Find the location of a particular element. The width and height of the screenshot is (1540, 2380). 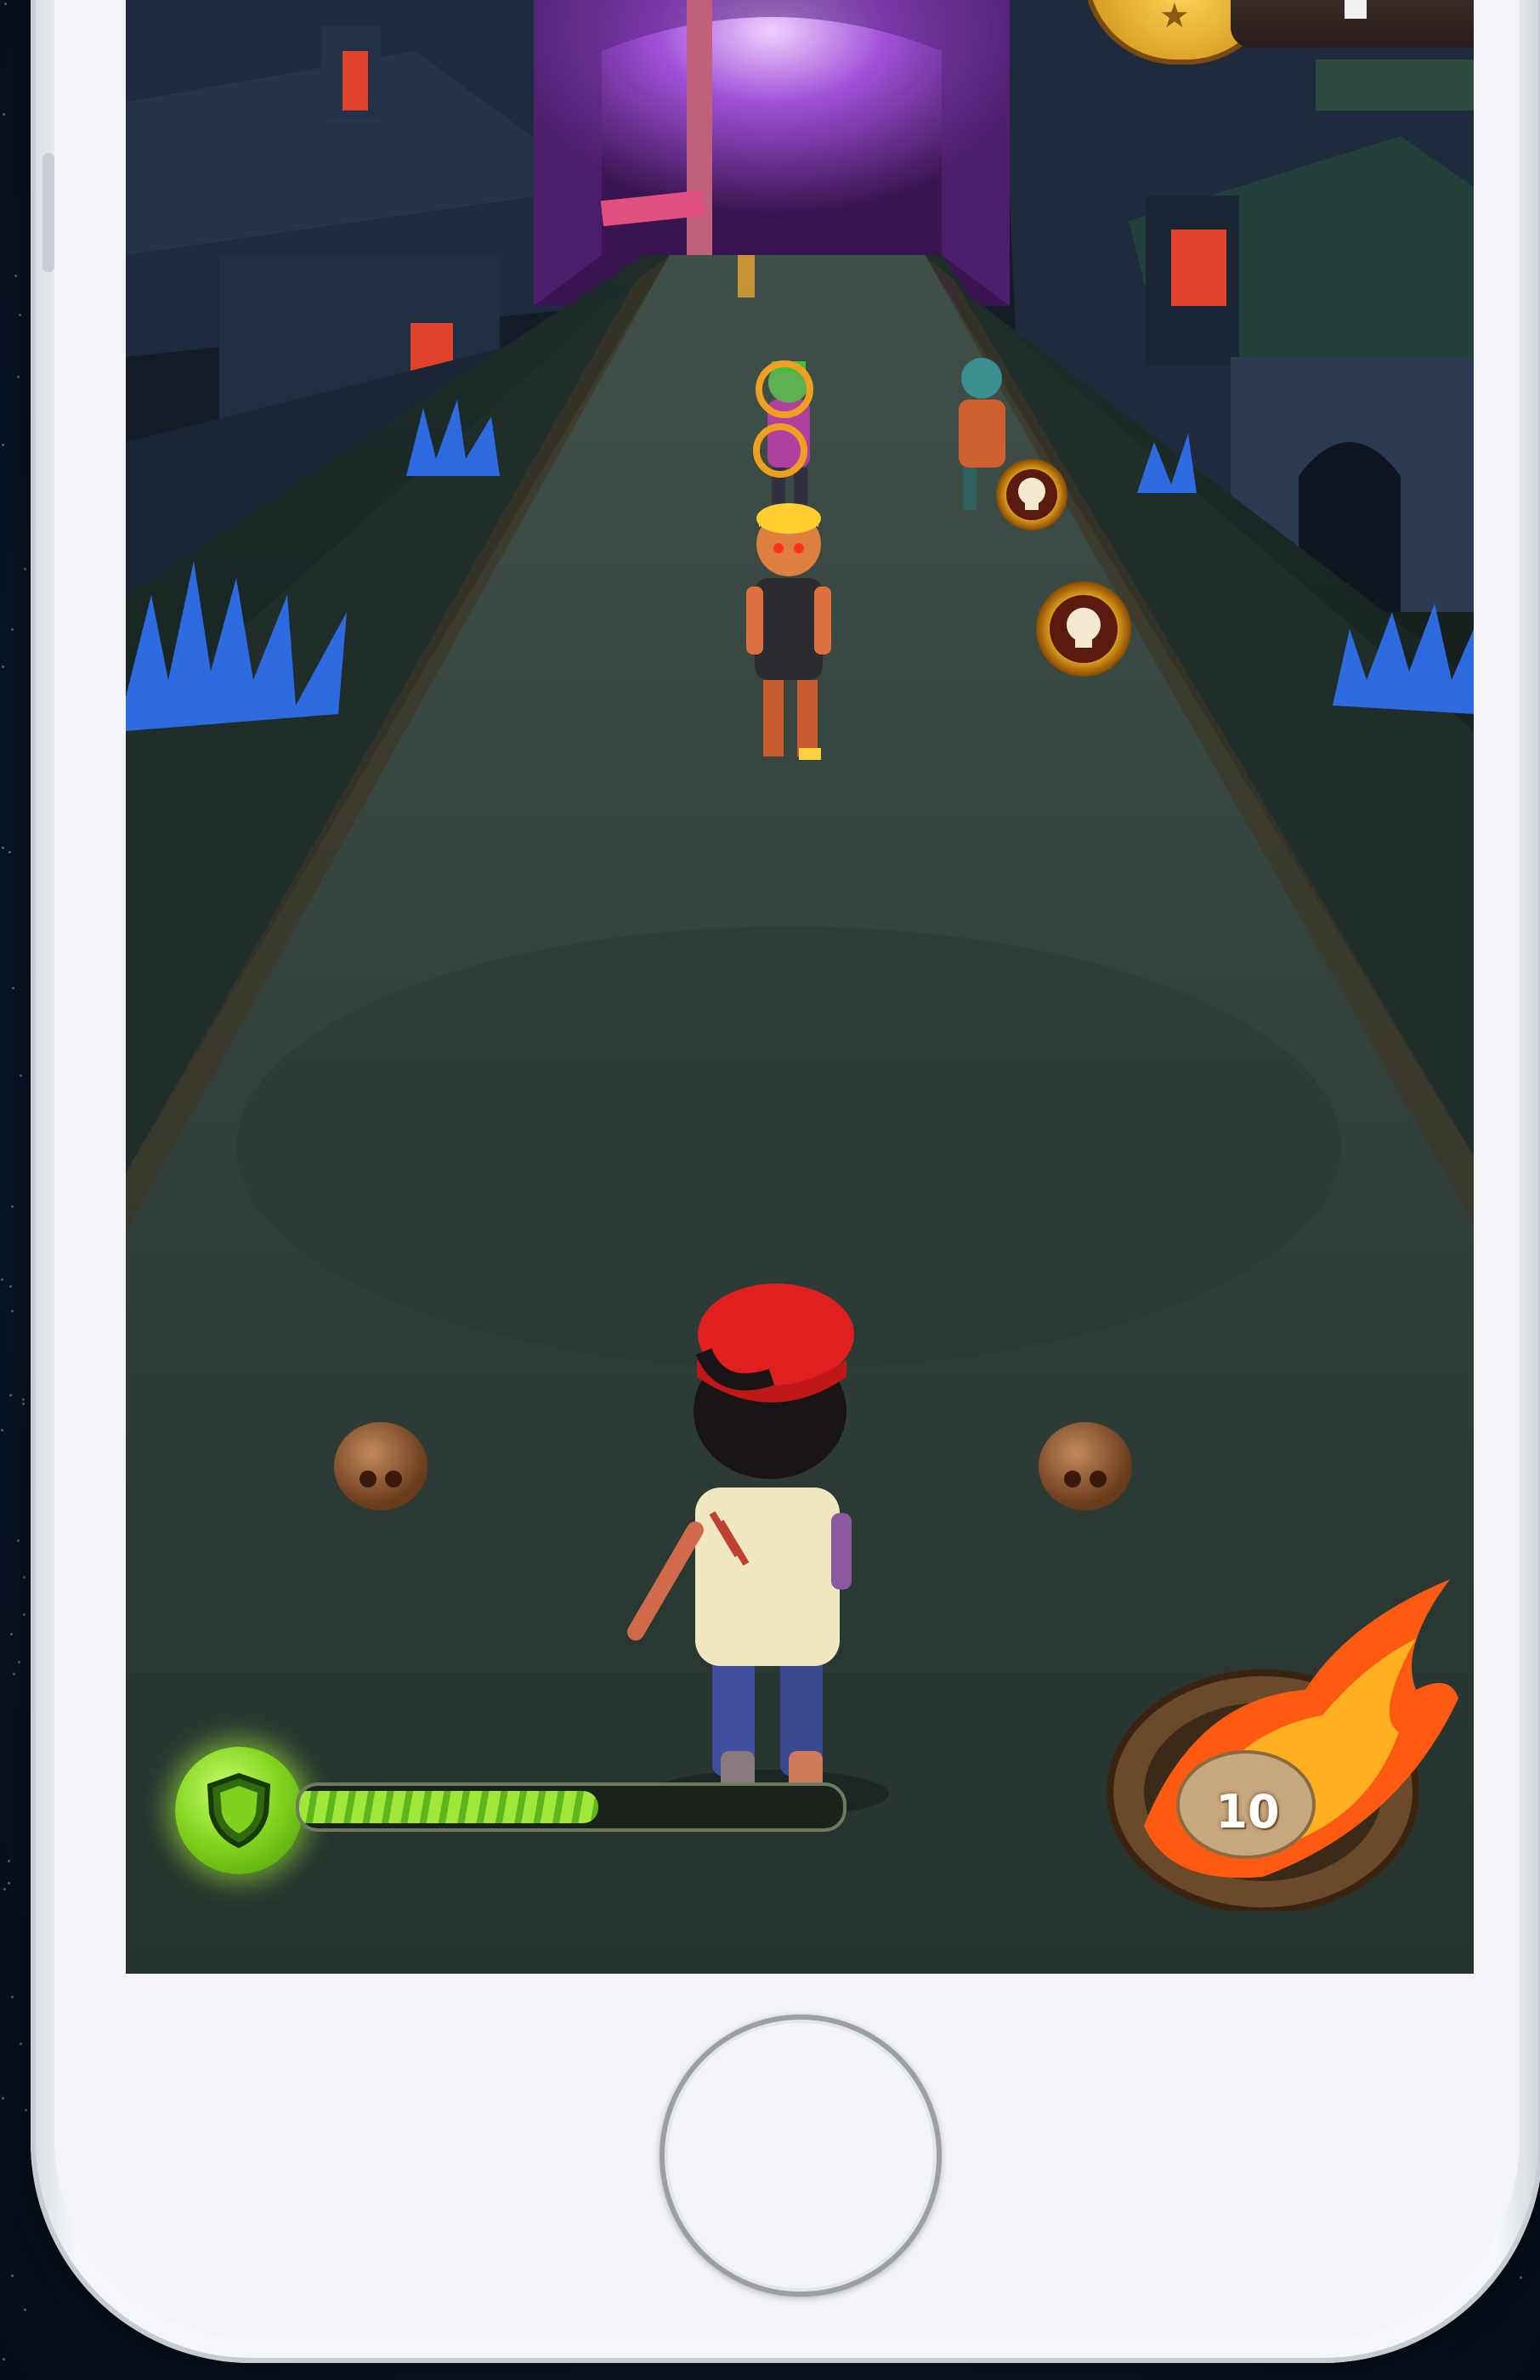

top-bar-icon is located at coordinates (1356, 9).